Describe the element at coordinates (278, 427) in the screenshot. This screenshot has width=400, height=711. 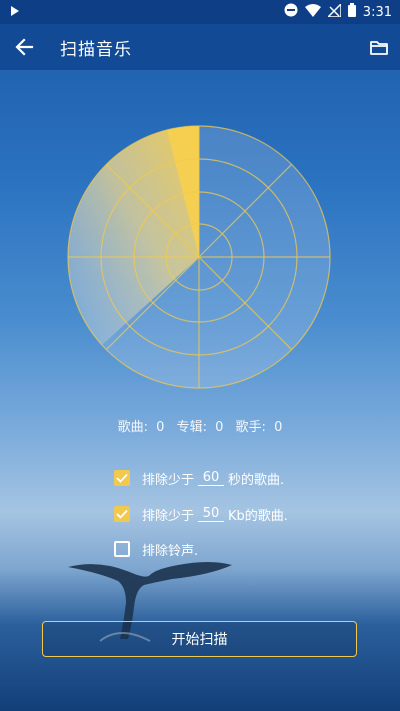
I see `artists-count: 0` at that location.